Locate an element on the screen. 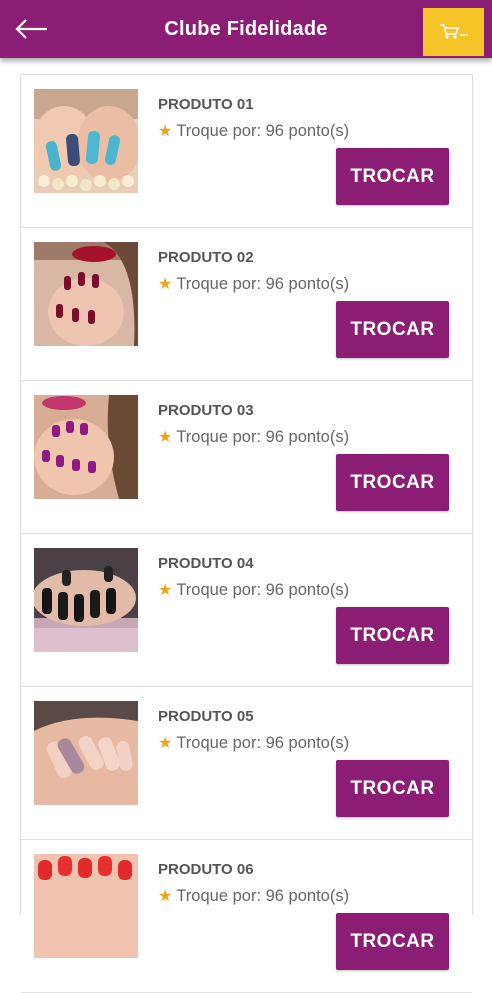 The height and width of the screenshot is (993, 492). cart-icon is located at coordinates (454, 31).